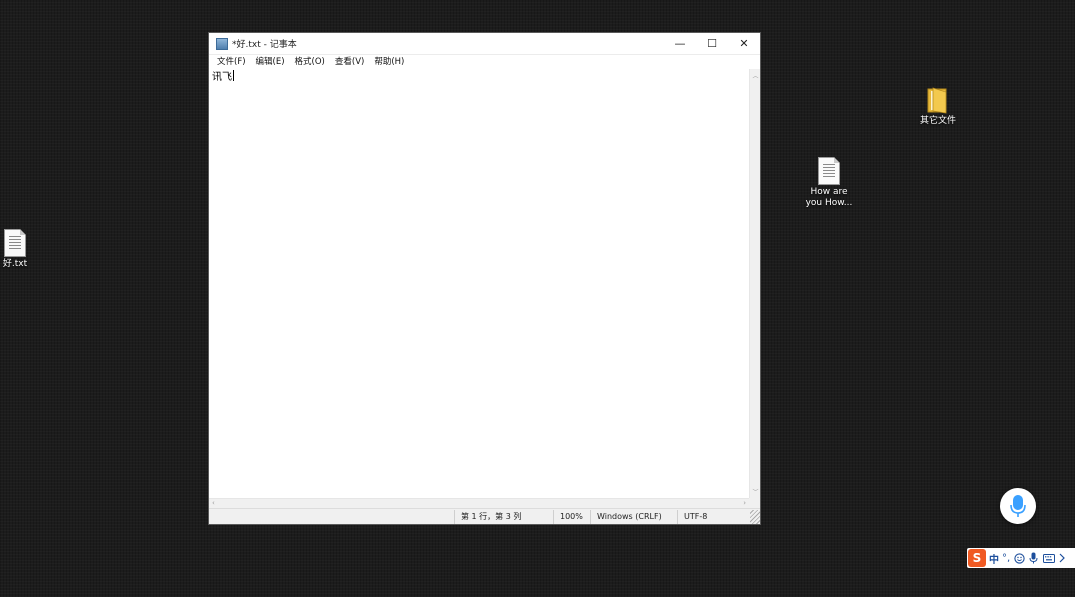  I want to click on ime-chinese-mode: 中, so click(994, 558).